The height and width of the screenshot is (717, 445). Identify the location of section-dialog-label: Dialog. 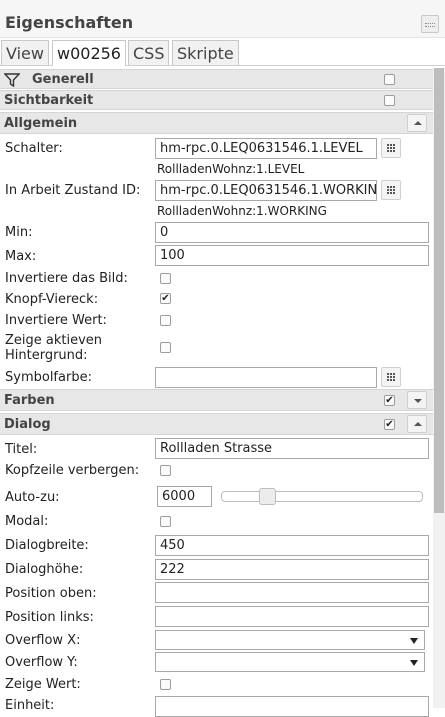
(27, 424).